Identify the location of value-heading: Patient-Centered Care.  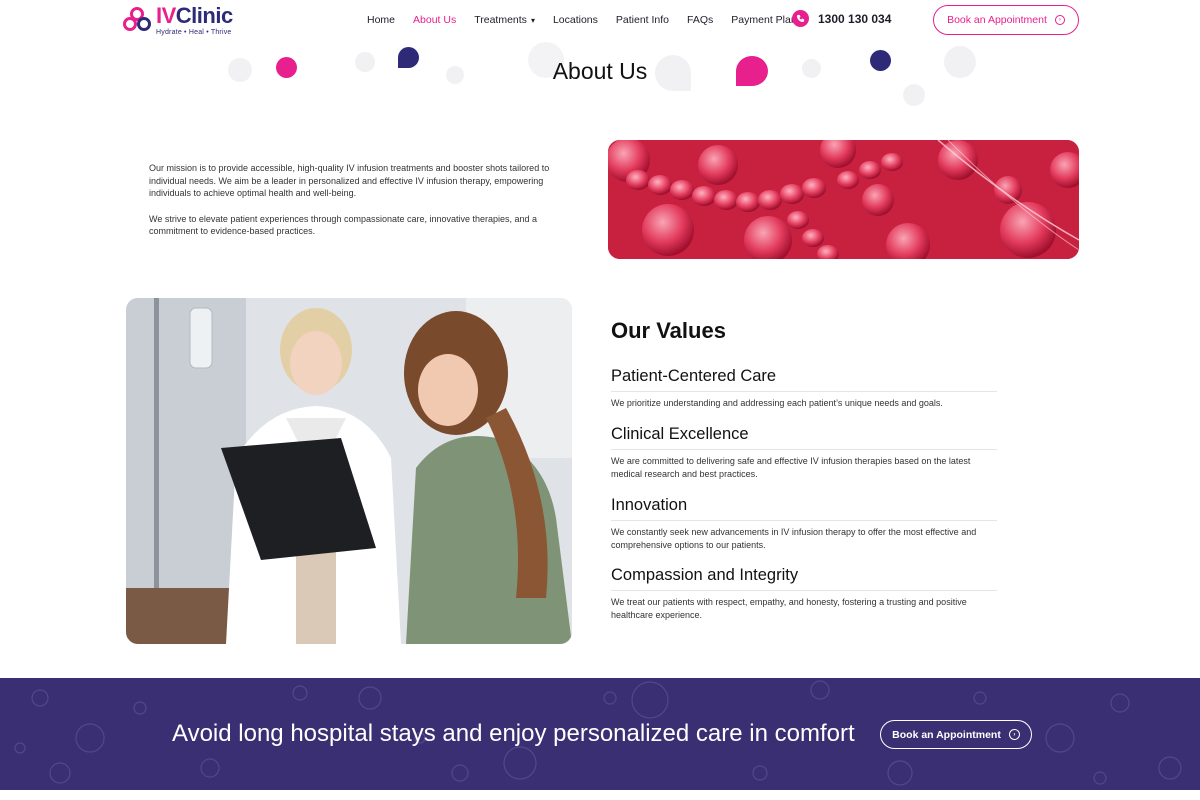
(804, 379).